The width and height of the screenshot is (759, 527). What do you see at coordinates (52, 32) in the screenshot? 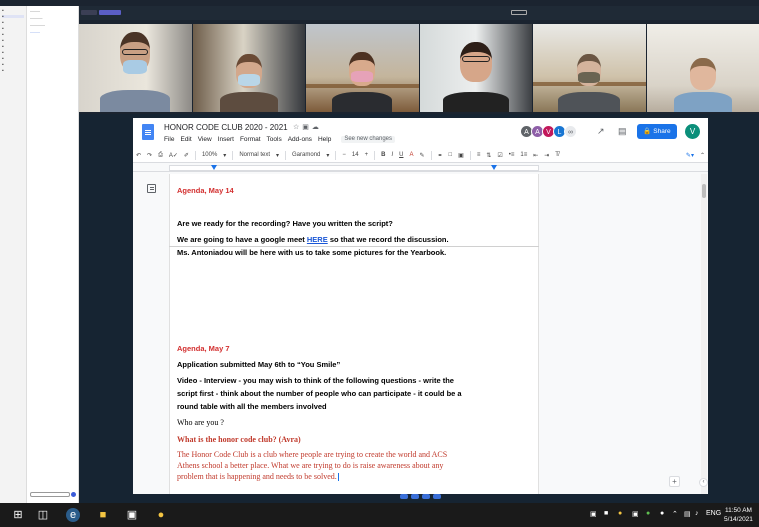
I see `chat-link: ————` at bounding box center [52, 32].